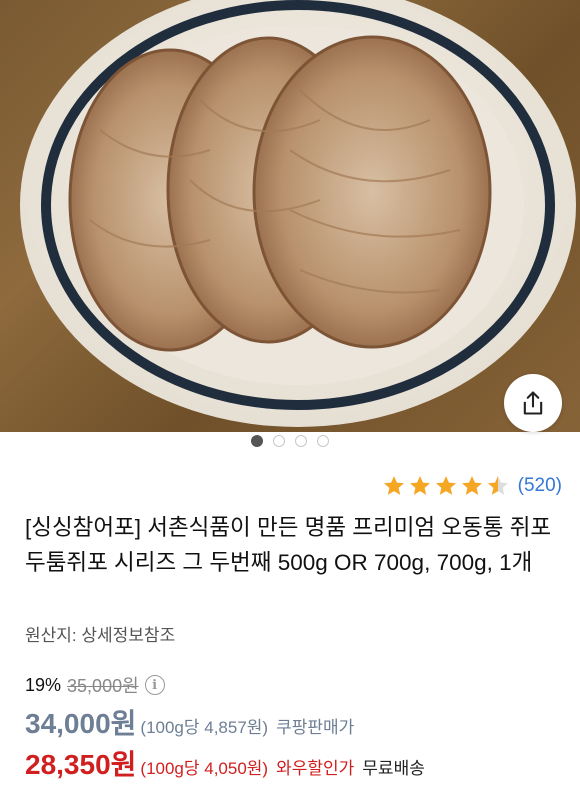 This screenshot has width=580, height=807. Describe the element at coordinates (497, 485) in the screenshot. I see `star-half-icon` at that location.